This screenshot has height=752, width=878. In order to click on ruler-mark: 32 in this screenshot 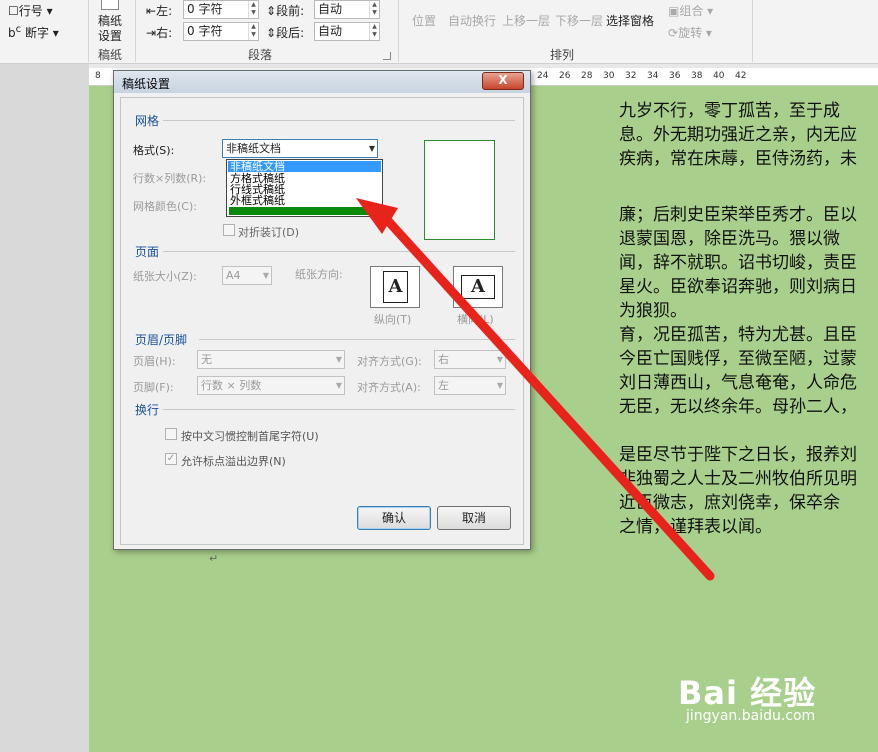, I will do `click(631, 76)`.